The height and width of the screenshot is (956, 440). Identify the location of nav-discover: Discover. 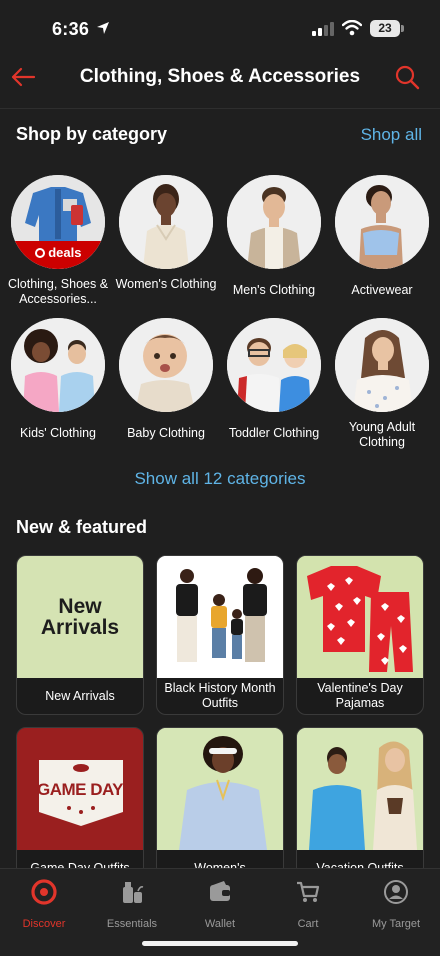
(44, 904).